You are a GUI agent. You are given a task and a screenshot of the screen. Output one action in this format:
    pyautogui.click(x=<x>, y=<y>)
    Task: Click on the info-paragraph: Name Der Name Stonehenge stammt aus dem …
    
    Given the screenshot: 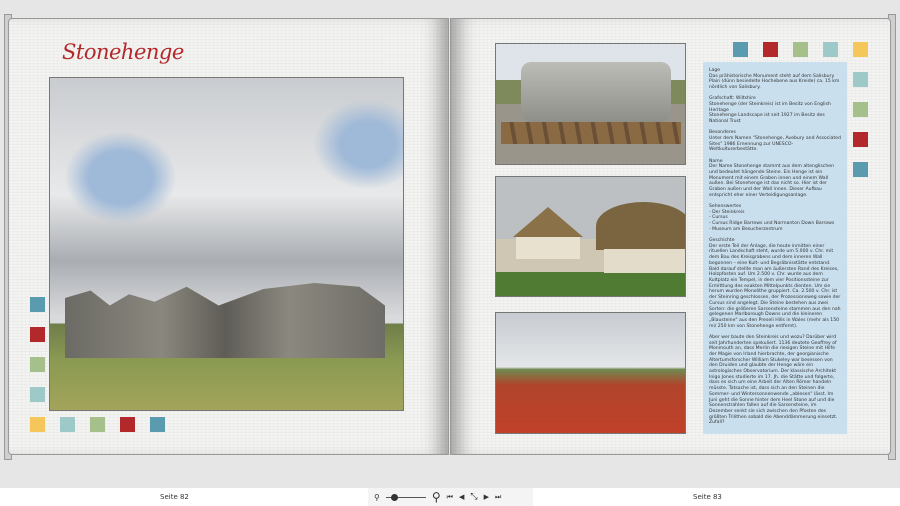 What is the action you would take?
    pyautogui.click(x=771, y=178)
    